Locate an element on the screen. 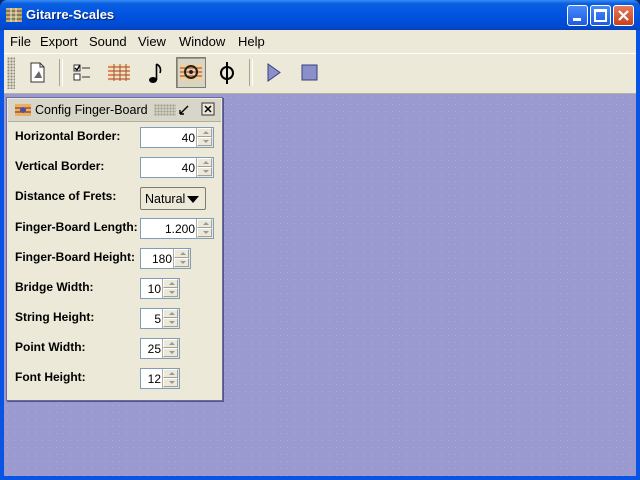 Image resolution: width=640 pixels, height=480 pixels. frame-icon is located at coordinates (23, 110).